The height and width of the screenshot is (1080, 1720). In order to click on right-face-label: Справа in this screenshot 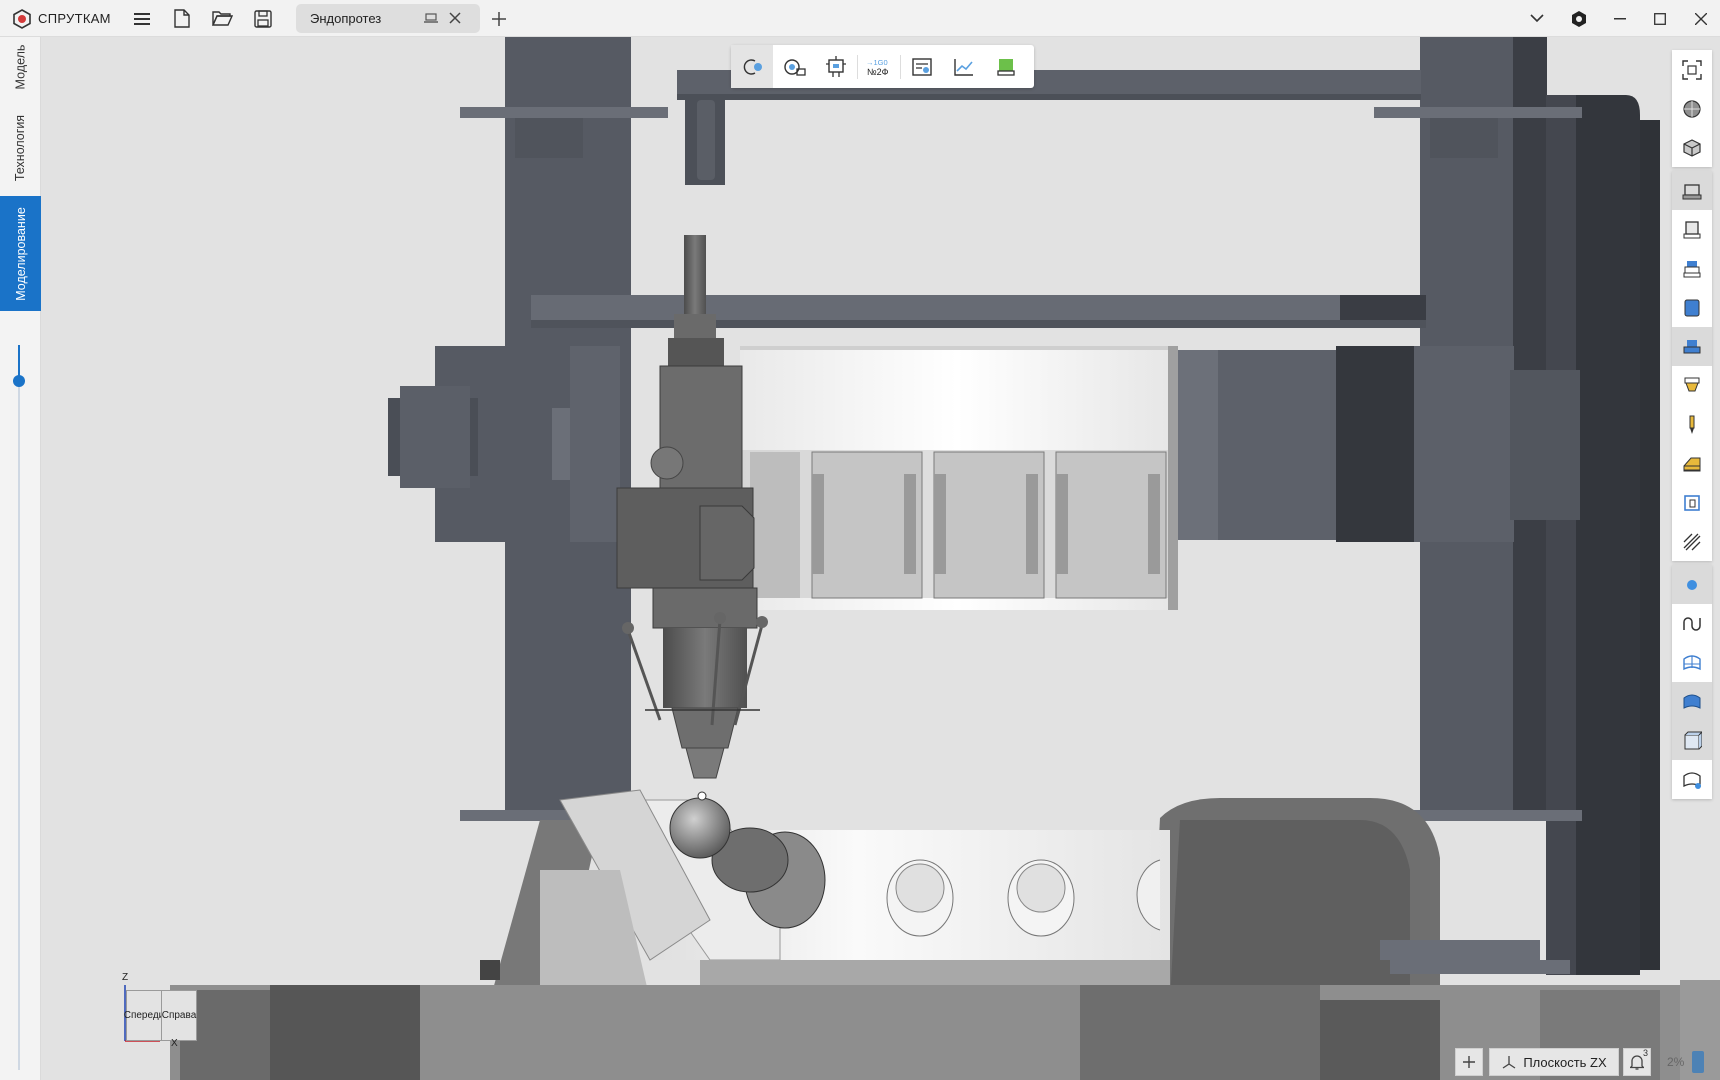, I will do `click(179, 1015)`.